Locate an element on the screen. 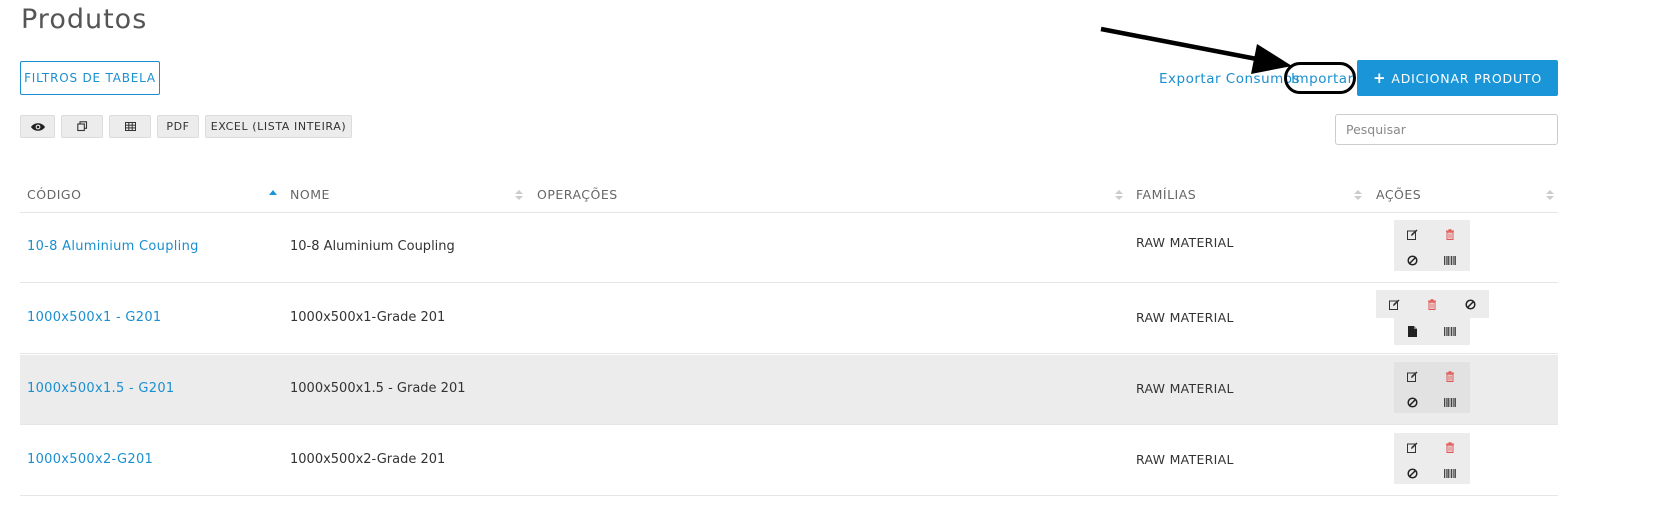  import-link: Importar is located at coordinates (1322, 79).